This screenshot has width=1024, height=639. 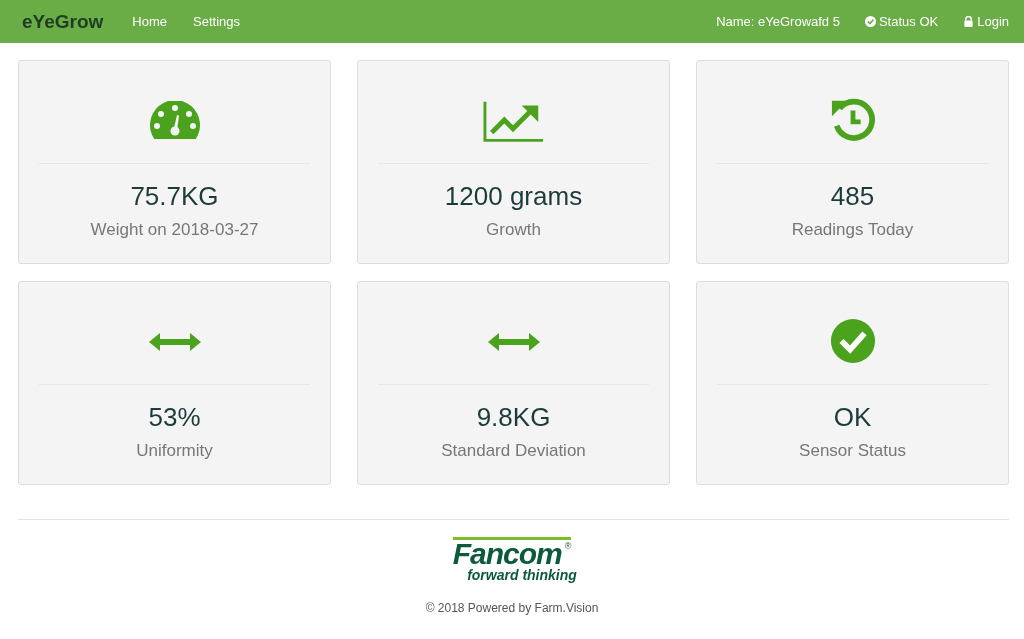 I want to click on farm-vision-link: Farm.Vision, so click(x=566, y=608).